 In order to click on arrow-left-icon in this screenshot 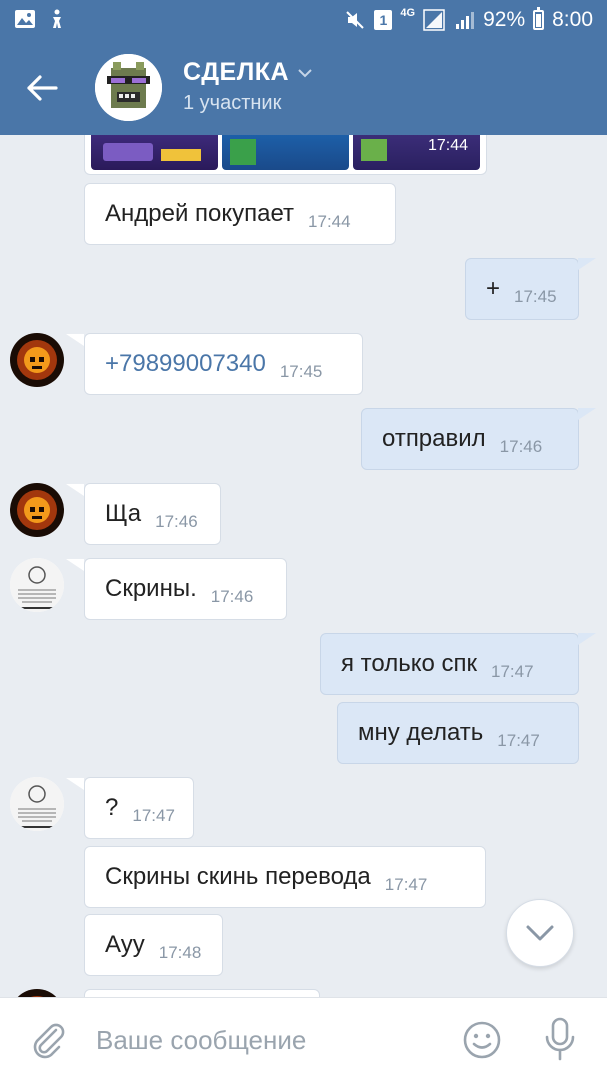, I will do `click(42, 88)`.